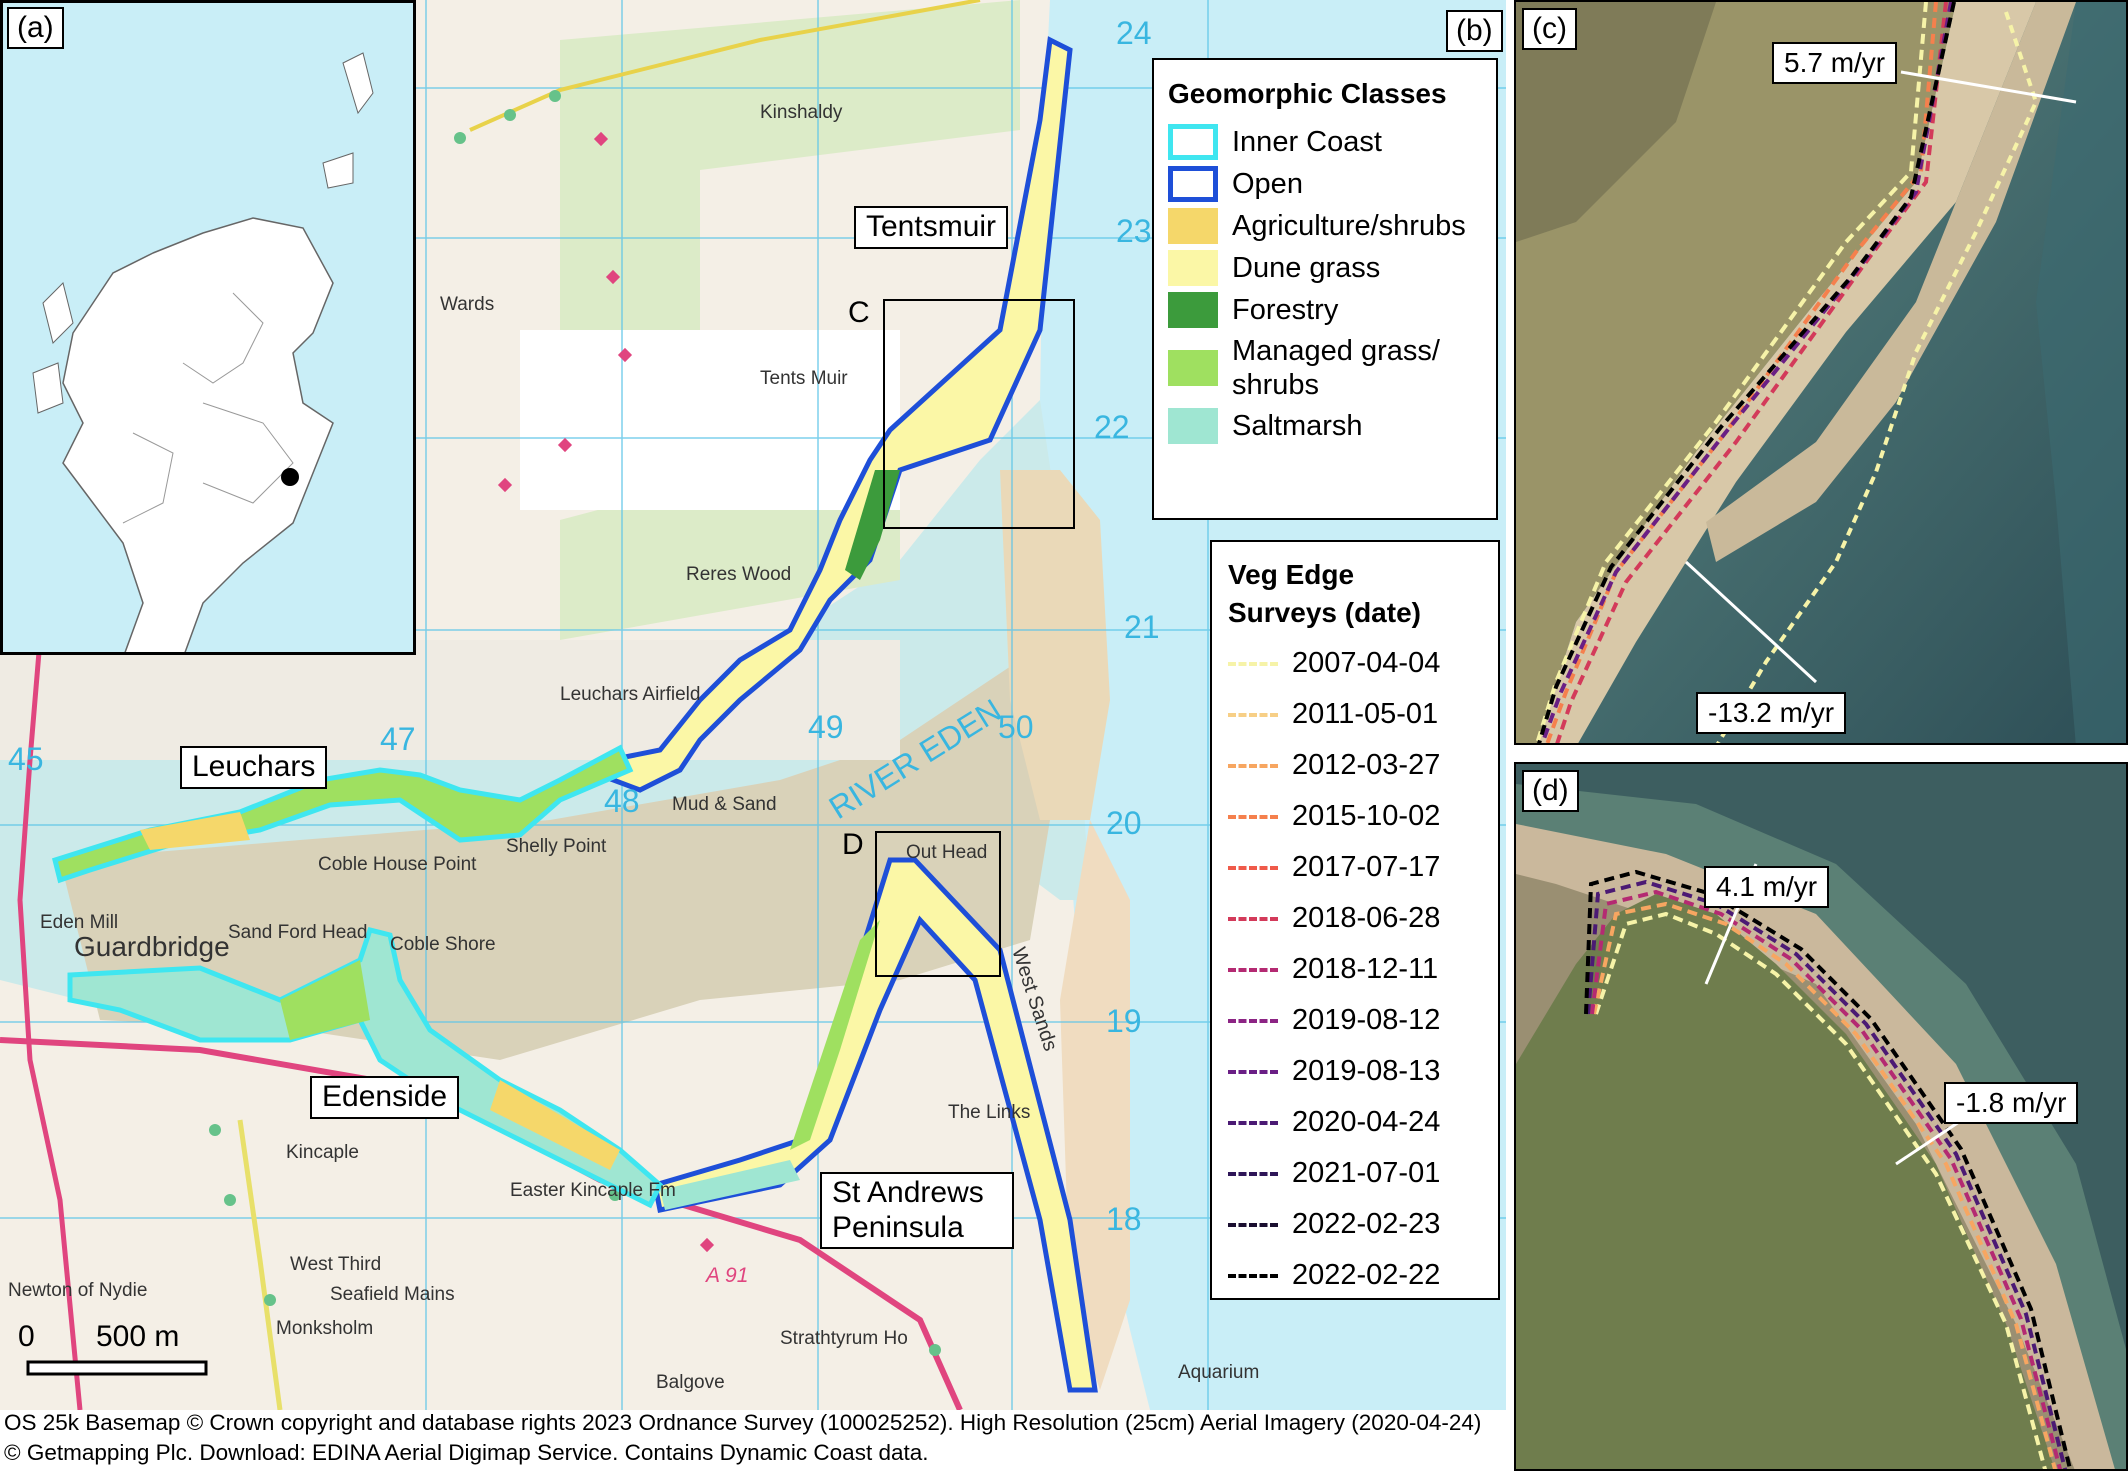 The width and height of the screenshot is (2128, 1471). I want to click on inset-d-panel: (d) 4.1 m/yr -1.8 m/yr, so click(1821, 1116).